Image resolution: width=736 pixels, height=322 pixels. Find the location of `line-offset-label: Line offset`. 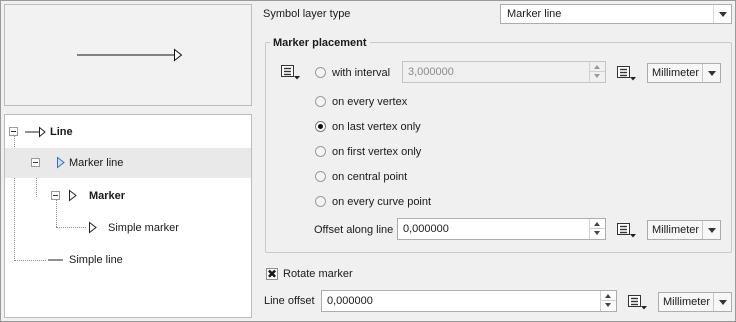

line-offset-label: Line offset is located at coordinates (289, 301).